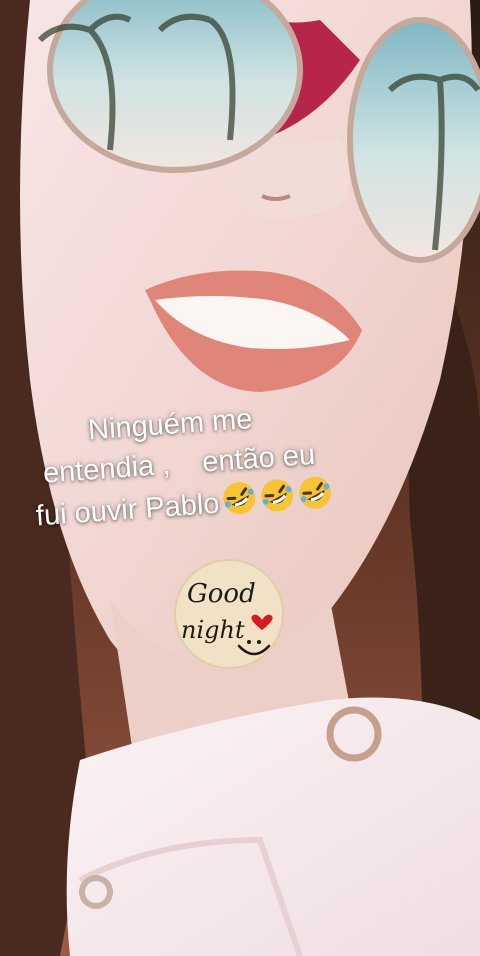 Image resolution: width=480 pixels, height=956 pixels. What do you see at coordinates (175, 86) in the screenshot?
I see `sunglasses-lens-left` at bounding box center [175, 86].